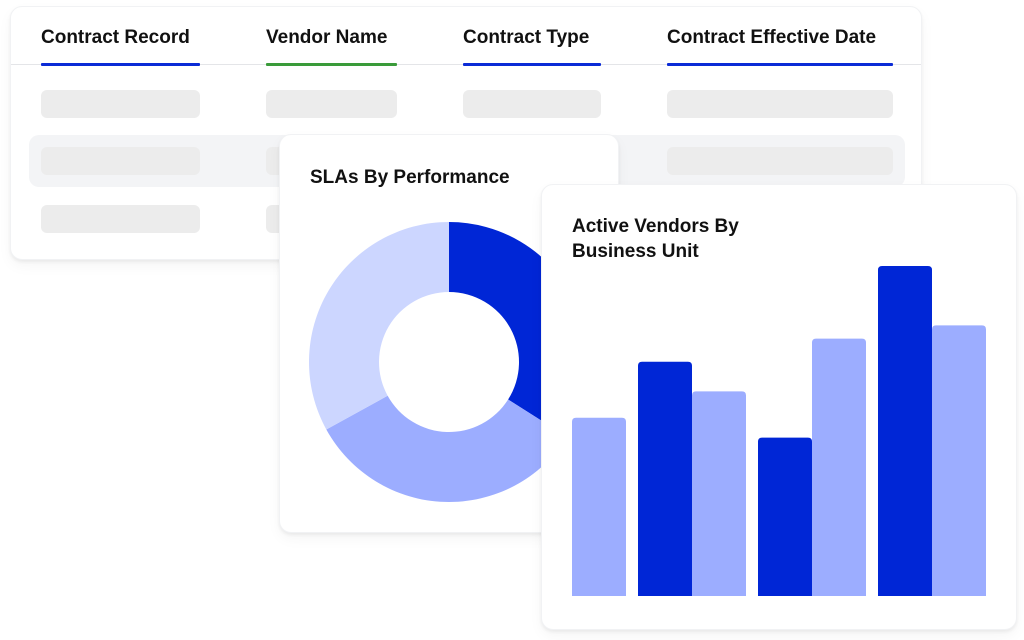 Image resolution: width=1024 pixels, height=640 pixels. I want to click on column-header-contract-type: Contract Type, so click(526, 38).